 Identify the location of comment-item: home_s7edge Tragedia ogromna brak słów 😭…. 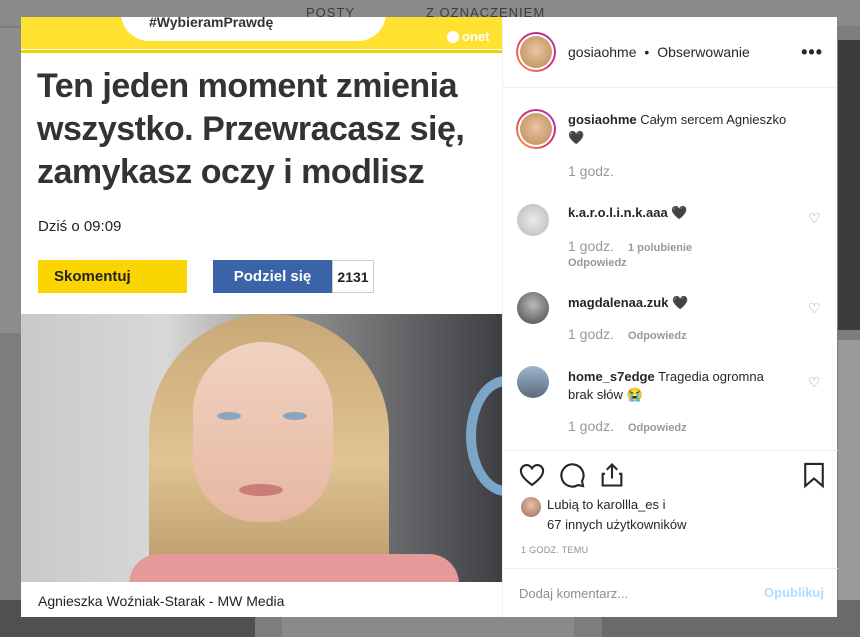
(669, 401).